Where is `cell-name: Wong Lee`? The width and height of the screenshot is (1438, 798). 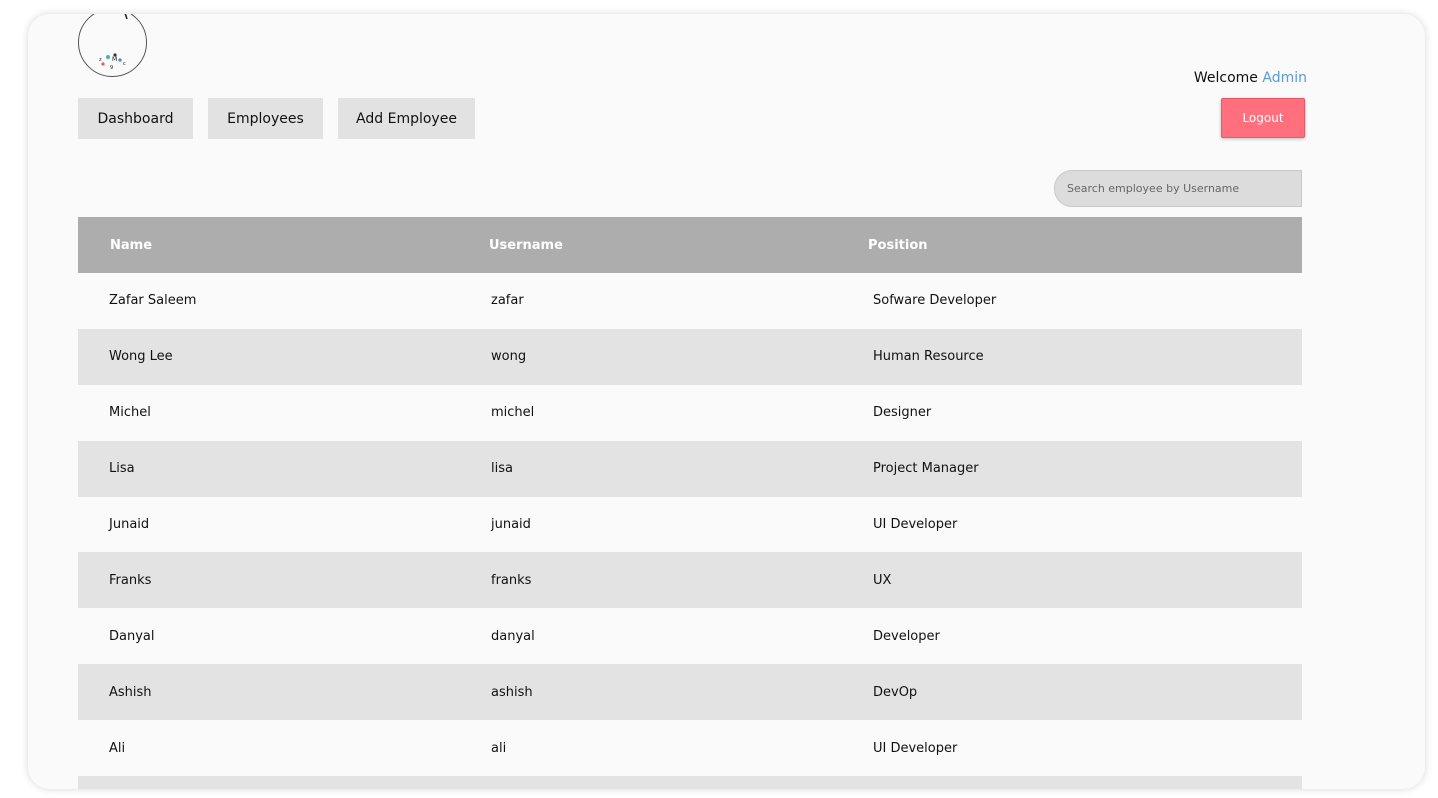
cell-name: Wong Lee is located at coordinates (141, 357).